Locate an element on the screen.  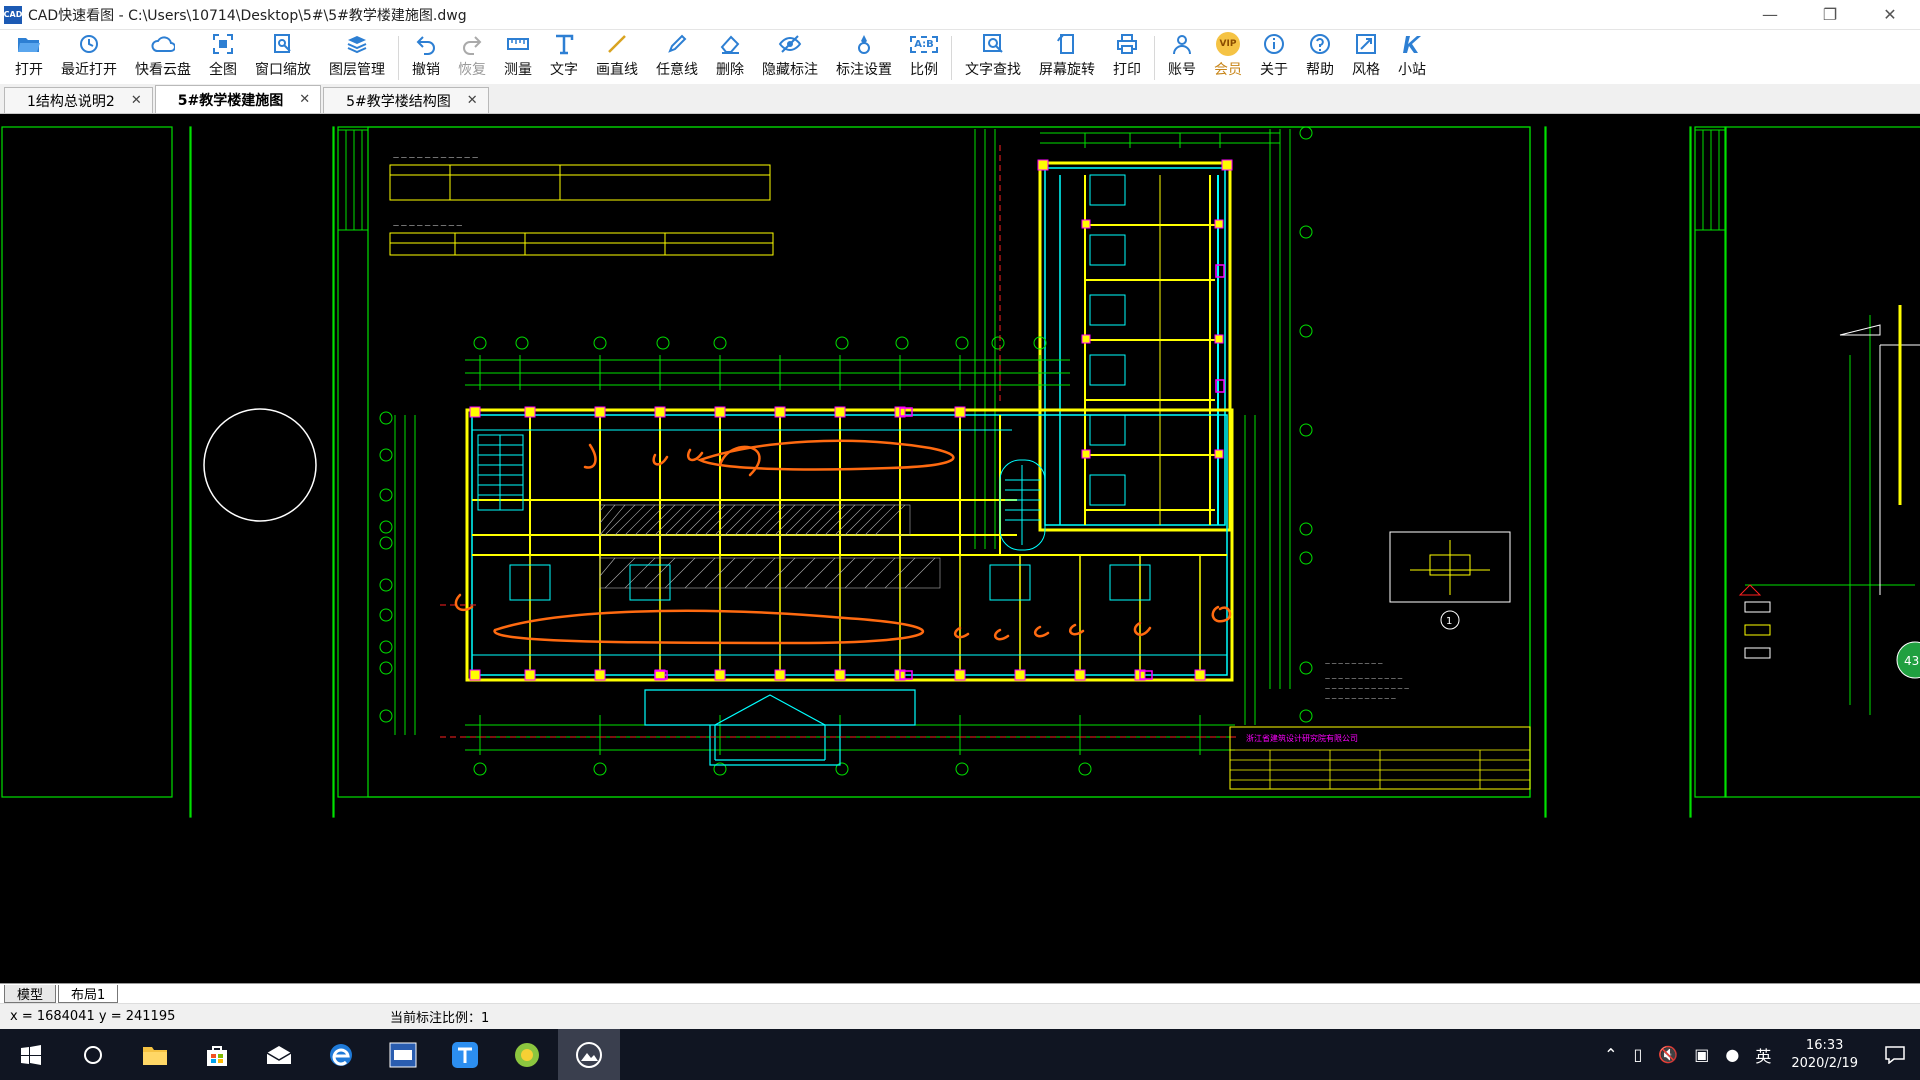
help-button: 帮助 is located at coordinates (1320, 58).